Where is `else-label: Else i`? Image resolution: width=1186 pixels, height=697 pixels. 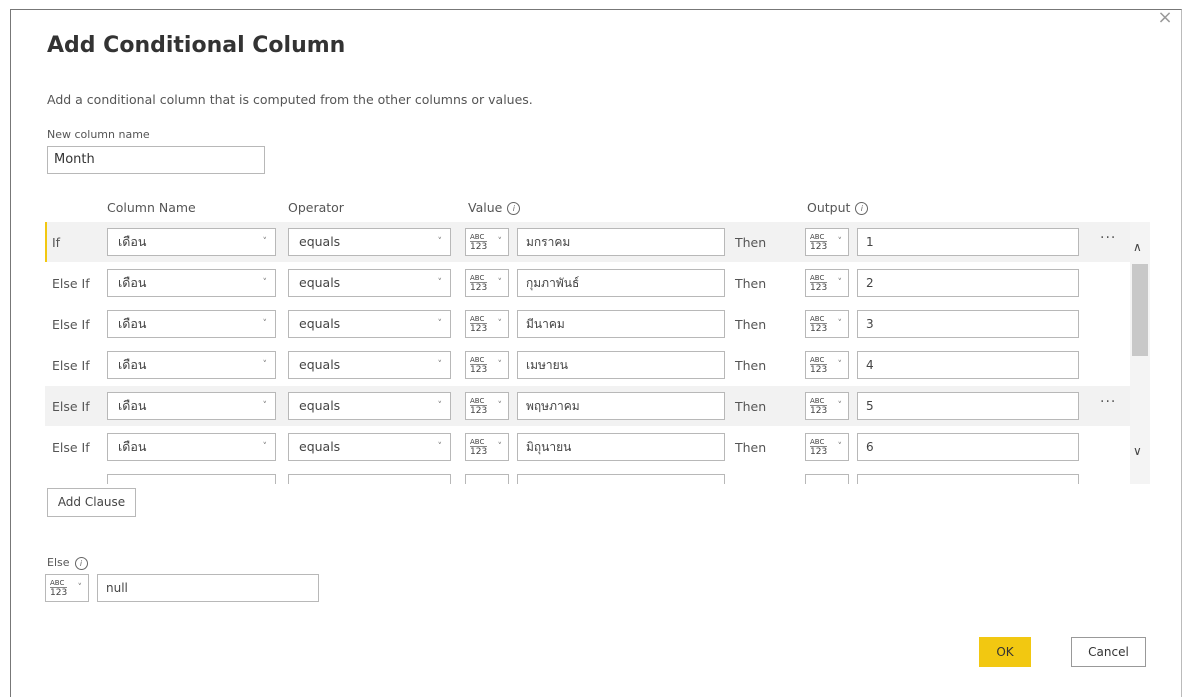
else-label: Else i is located at coordinates (67, 563).